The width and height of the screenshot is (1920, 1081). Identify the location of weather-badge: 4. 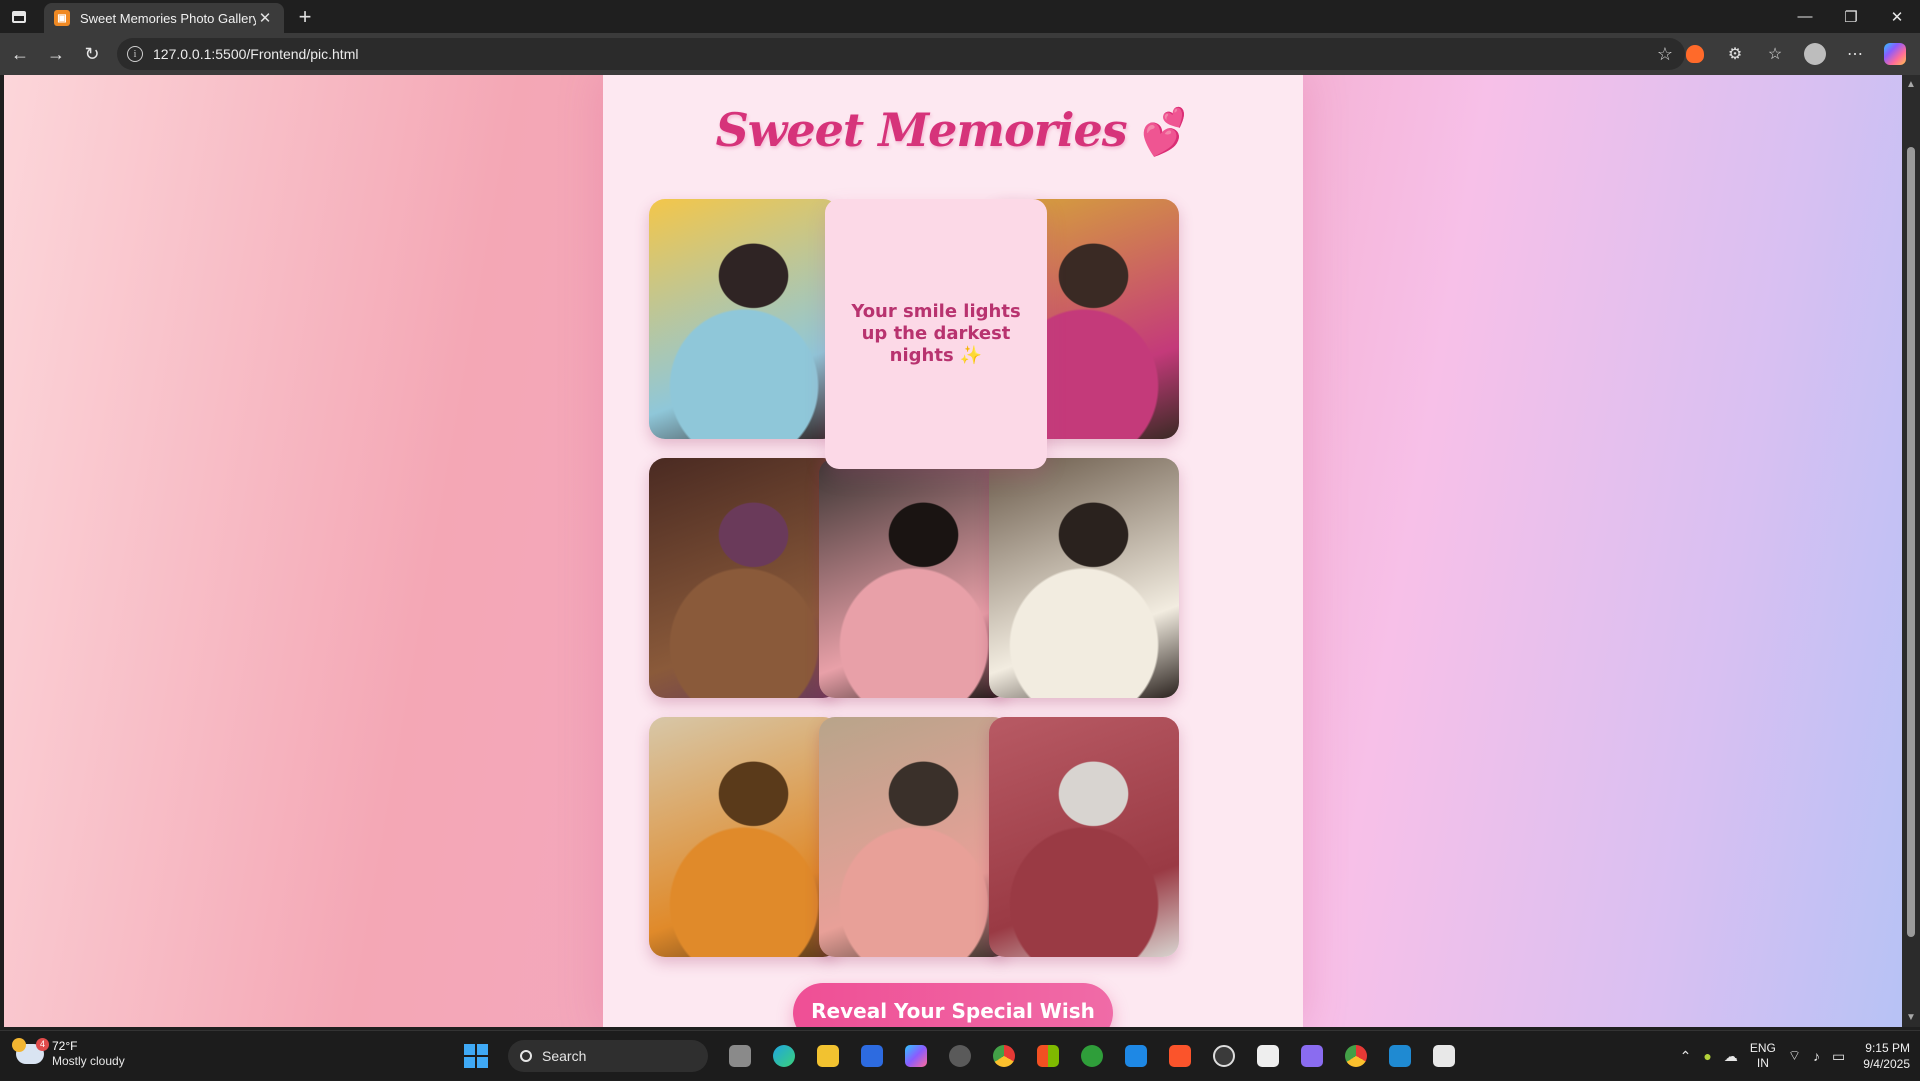
(42, 1044).